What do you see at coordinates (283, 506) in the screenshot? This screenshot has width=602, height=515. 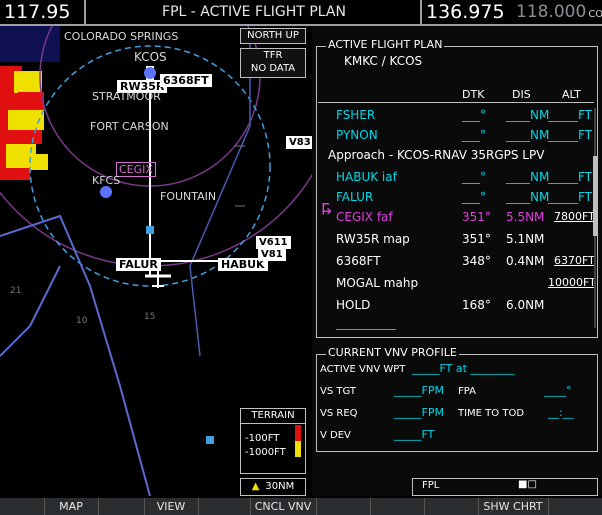 I see `softkey-cncl-vnv: CNCL VNV` at bounding box center [283, 506].